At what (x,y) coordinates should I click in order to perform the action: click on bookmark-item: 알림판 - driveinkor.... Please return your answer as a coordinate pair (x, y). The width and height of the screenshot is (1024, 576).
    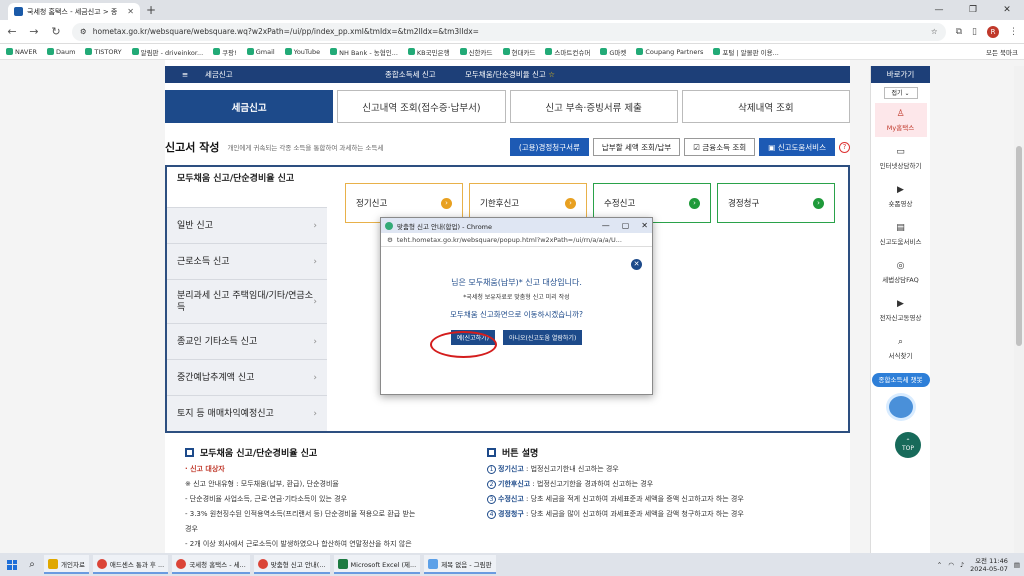
    Looking at the image, I should click on (167, 52).